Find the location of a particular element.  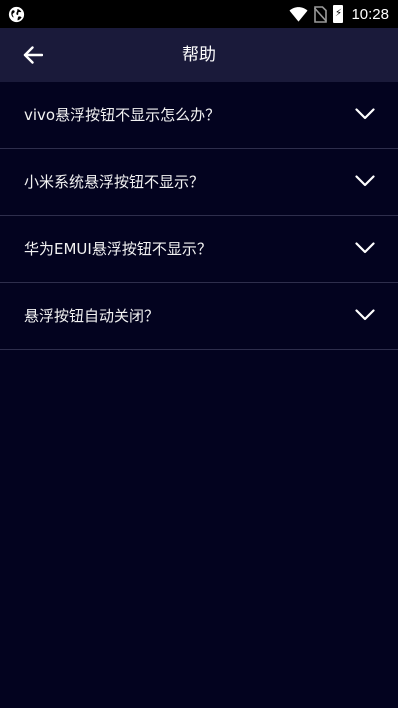

globe-icon is located at coordinates (16, 14).